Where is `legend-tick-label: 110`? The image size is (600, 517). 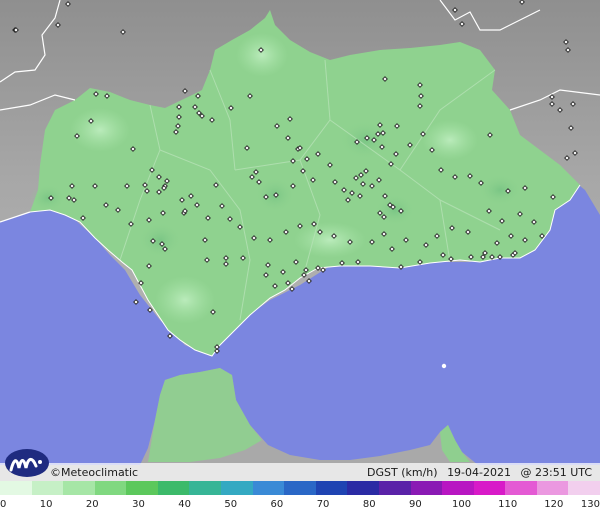 legend-tick-label: 110 is located at coordinates (508, 504).